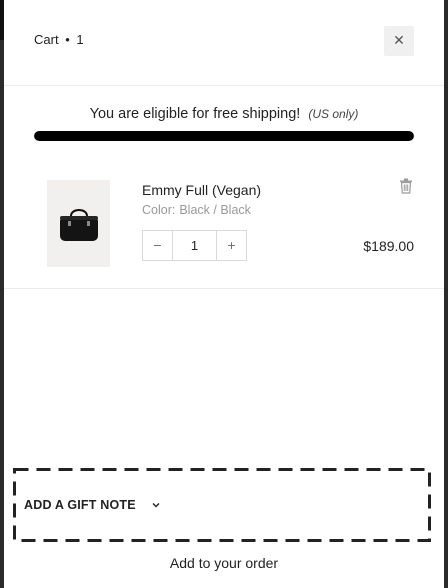 The image size is (448, 588). I want to click on variant-value: Black / Black, so click(215, 210).